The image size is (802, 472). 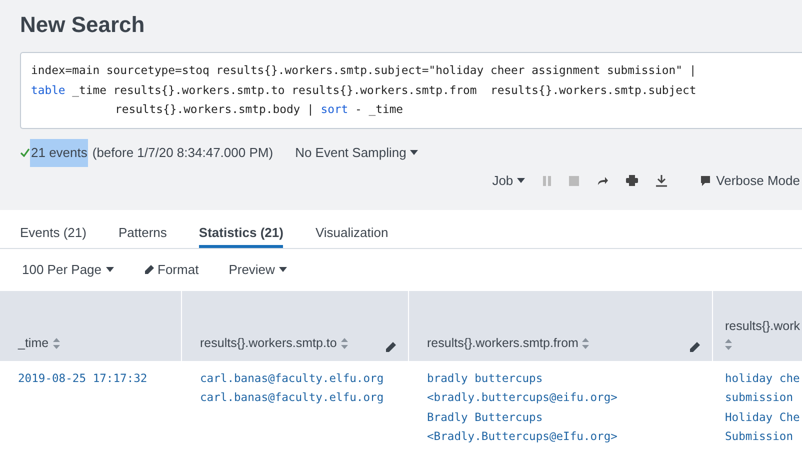 What do you see at coordinates (83, 378) in the screenshot?
I see `table-cell-text: 2019-08-25 17:17:32` at bounding box center [83, 378].